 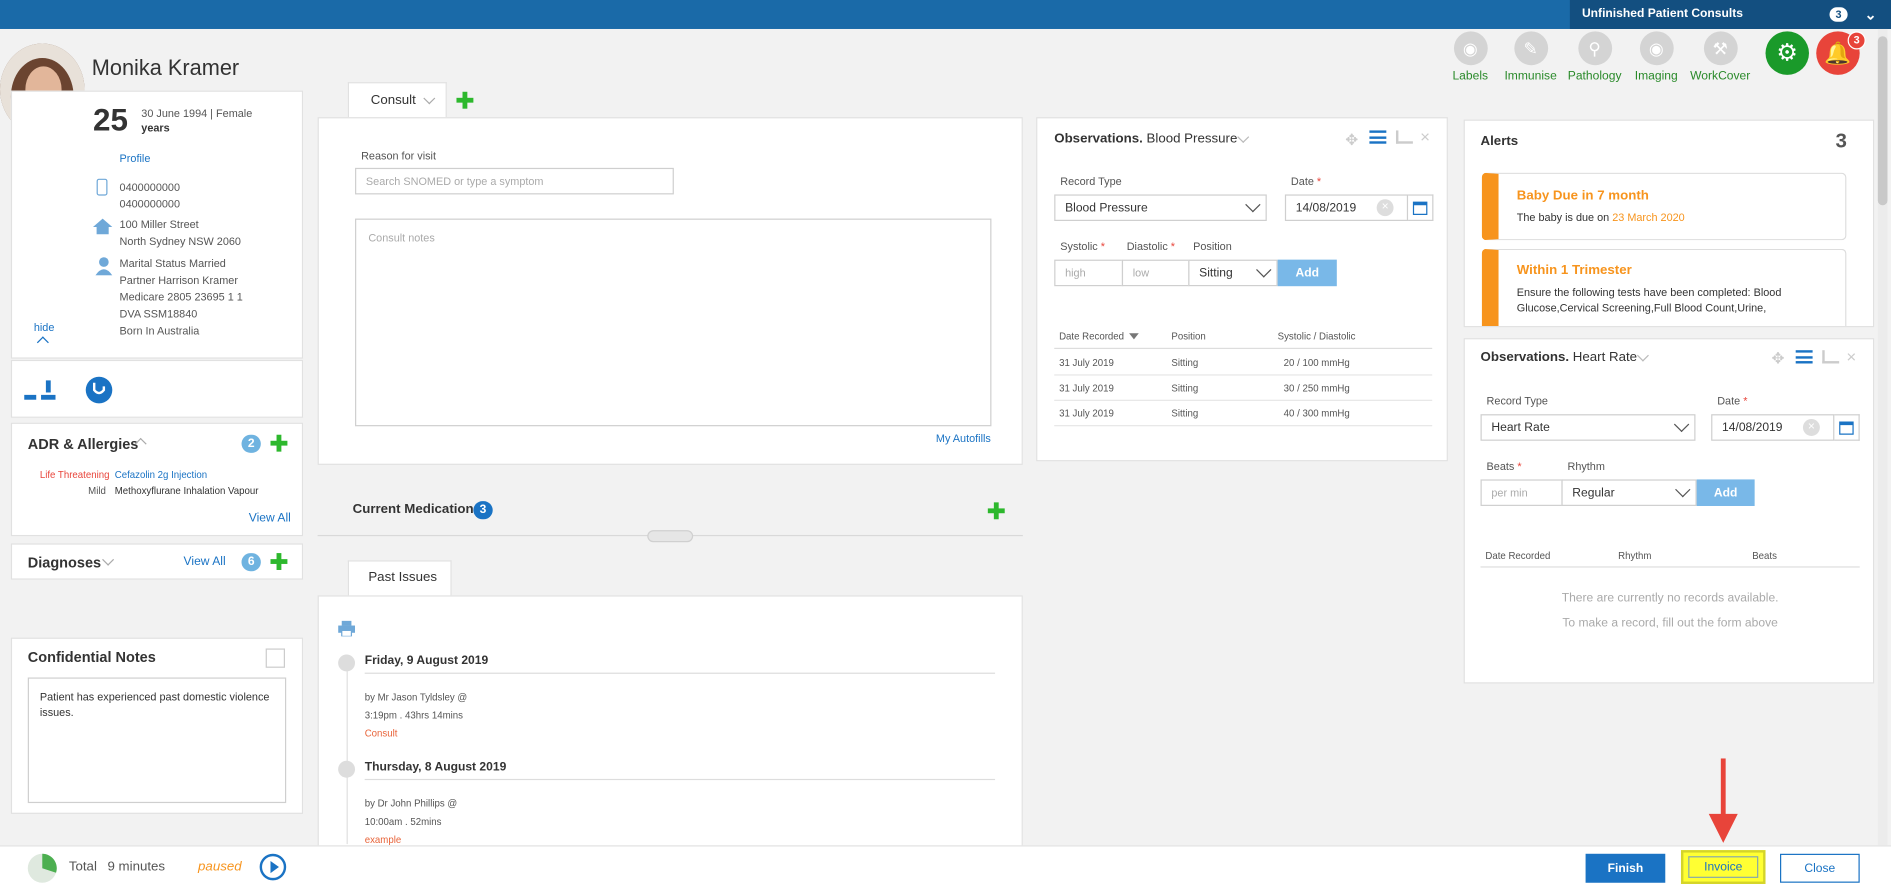 What do you see at coordinates (963, 438) in the screenshot?
I see `autofills-link: My Autofills` at bounding box center [963, 438].